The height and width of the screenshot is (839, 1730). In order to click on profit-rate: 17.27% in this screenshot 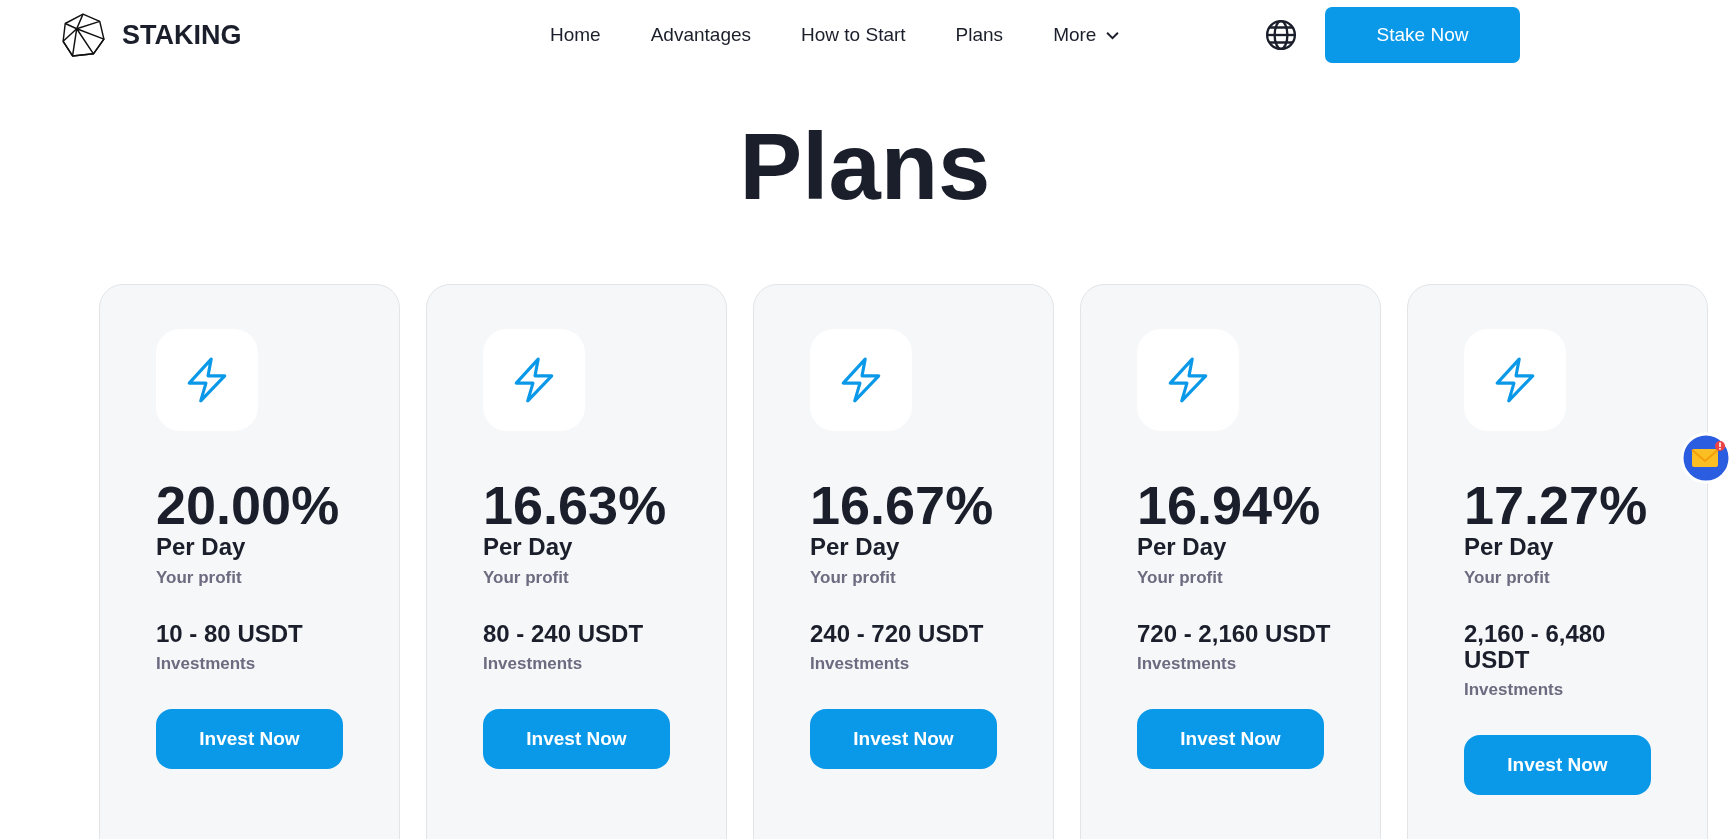, I will do `click(1556, 505)`.